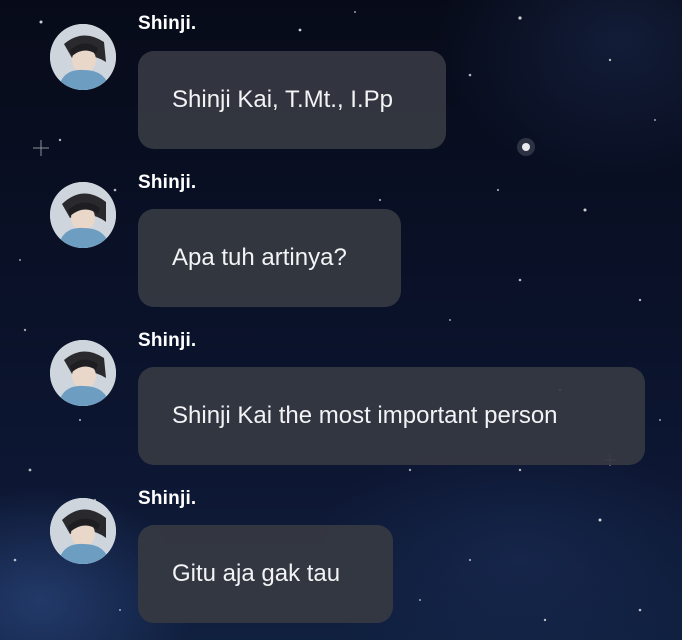 This screenshot has width=682, height=640. I want to click on message-bubble: Gitu aja gak tau, so click(265, 574).